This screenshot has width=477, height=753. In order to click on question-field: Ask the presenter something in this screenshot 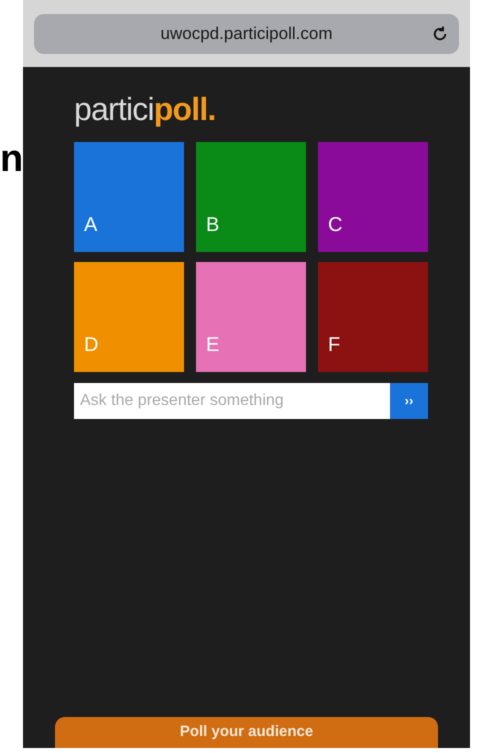, I will do `click(232, 401)`.